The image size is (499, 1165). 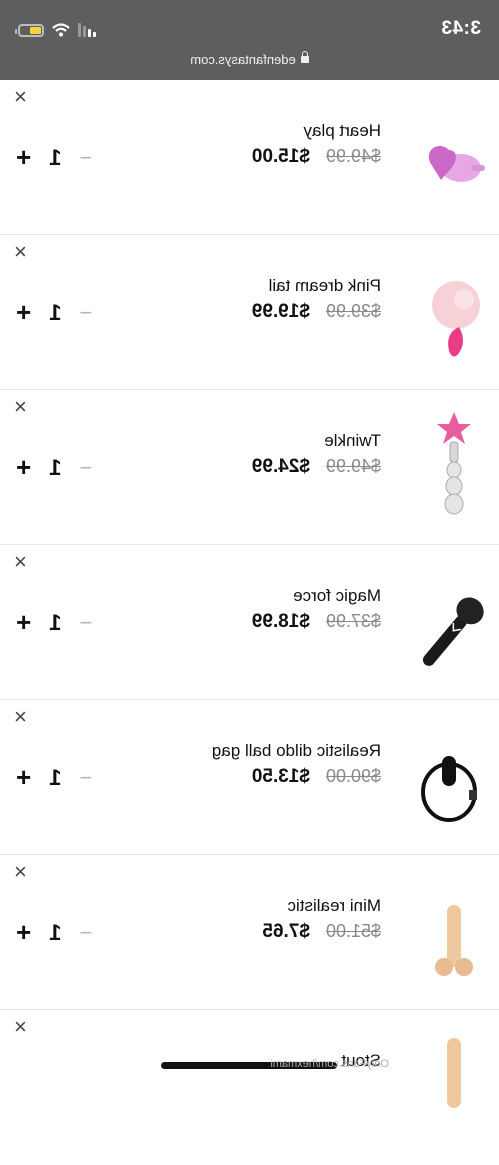 I want to click on item-name: Twinkle, so click(x=352, y=441).